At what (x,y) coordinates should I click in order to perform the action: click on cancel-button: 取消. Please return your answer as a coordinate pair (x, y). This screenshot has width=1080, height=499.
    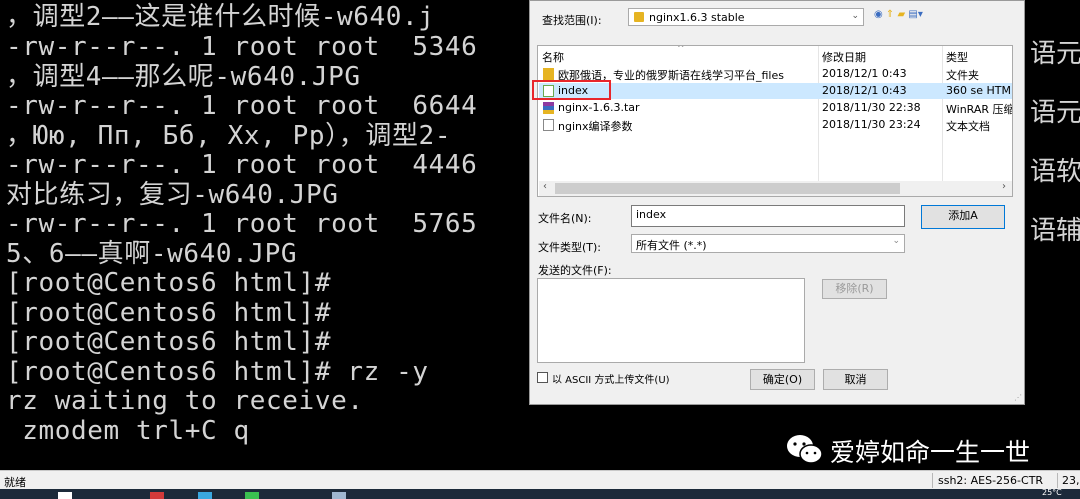
    Looking at the image, I should click on (855, 379).